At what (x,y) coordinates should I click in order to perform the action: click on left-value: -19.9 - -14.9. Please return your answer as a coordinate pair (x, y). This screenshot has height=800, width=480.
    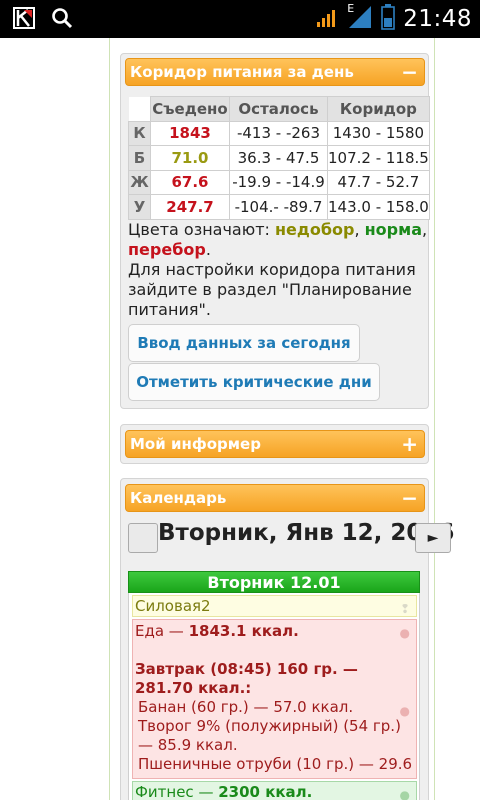
    Looking at the image, I should click on (278, 182).